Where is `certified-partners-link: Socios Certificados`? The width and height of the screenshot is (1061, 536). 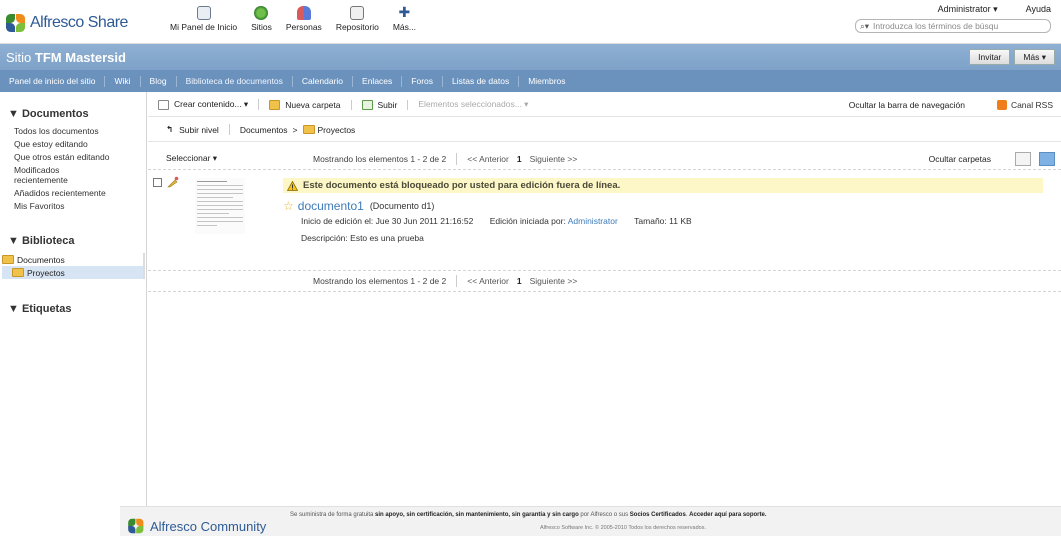
certified-partners-link: Socios Certificados is located at coordinates (658, 515).